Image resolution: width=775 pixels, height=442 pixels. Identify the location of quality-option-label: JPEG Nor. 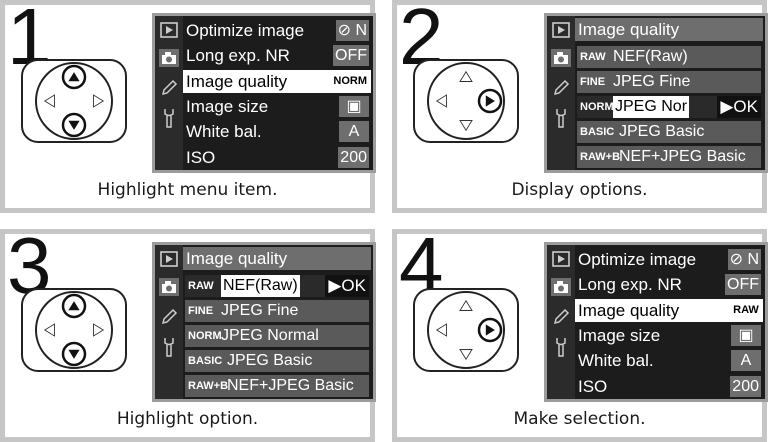
(651, 107).